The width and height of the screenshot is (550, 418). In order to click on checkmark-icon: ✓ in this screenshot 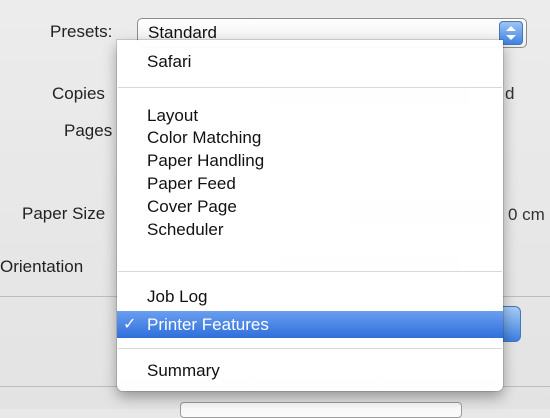, I will do `click(130, 324)`.